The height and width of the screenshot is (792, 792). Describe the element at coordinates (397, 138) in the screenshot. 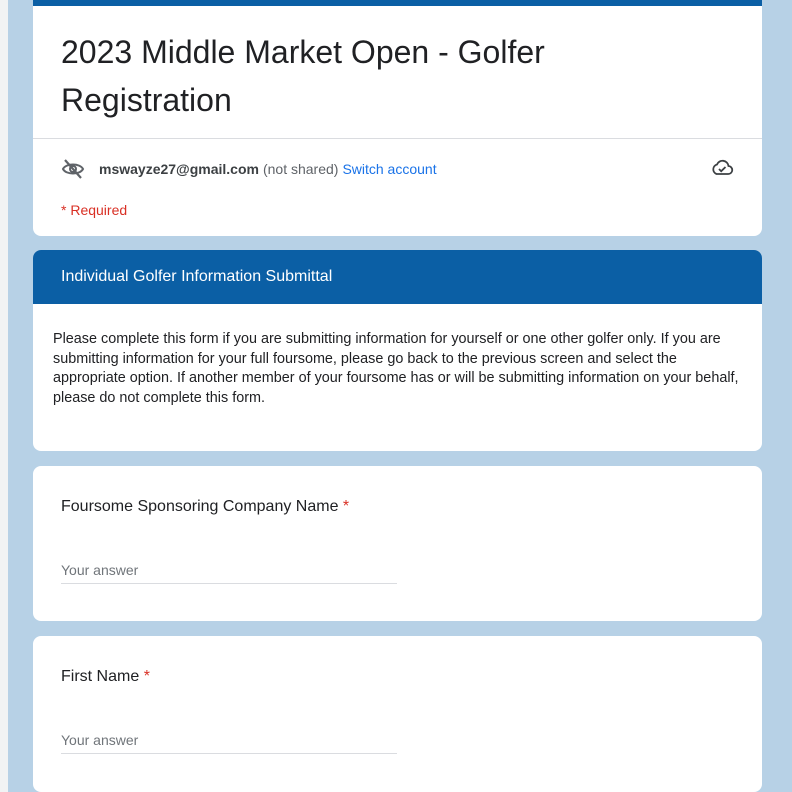

I see `header-divider` at that location.